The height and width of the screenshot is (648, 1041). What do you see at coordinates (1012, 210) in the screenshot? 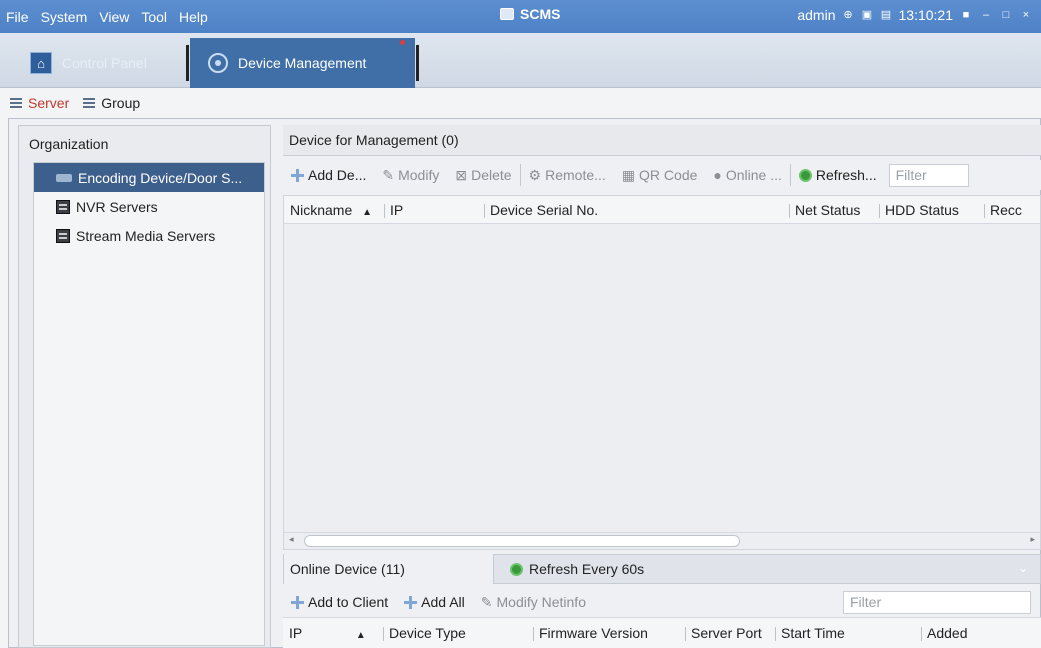
I see `column-record: Recc` at bounding box center [1012, 210].